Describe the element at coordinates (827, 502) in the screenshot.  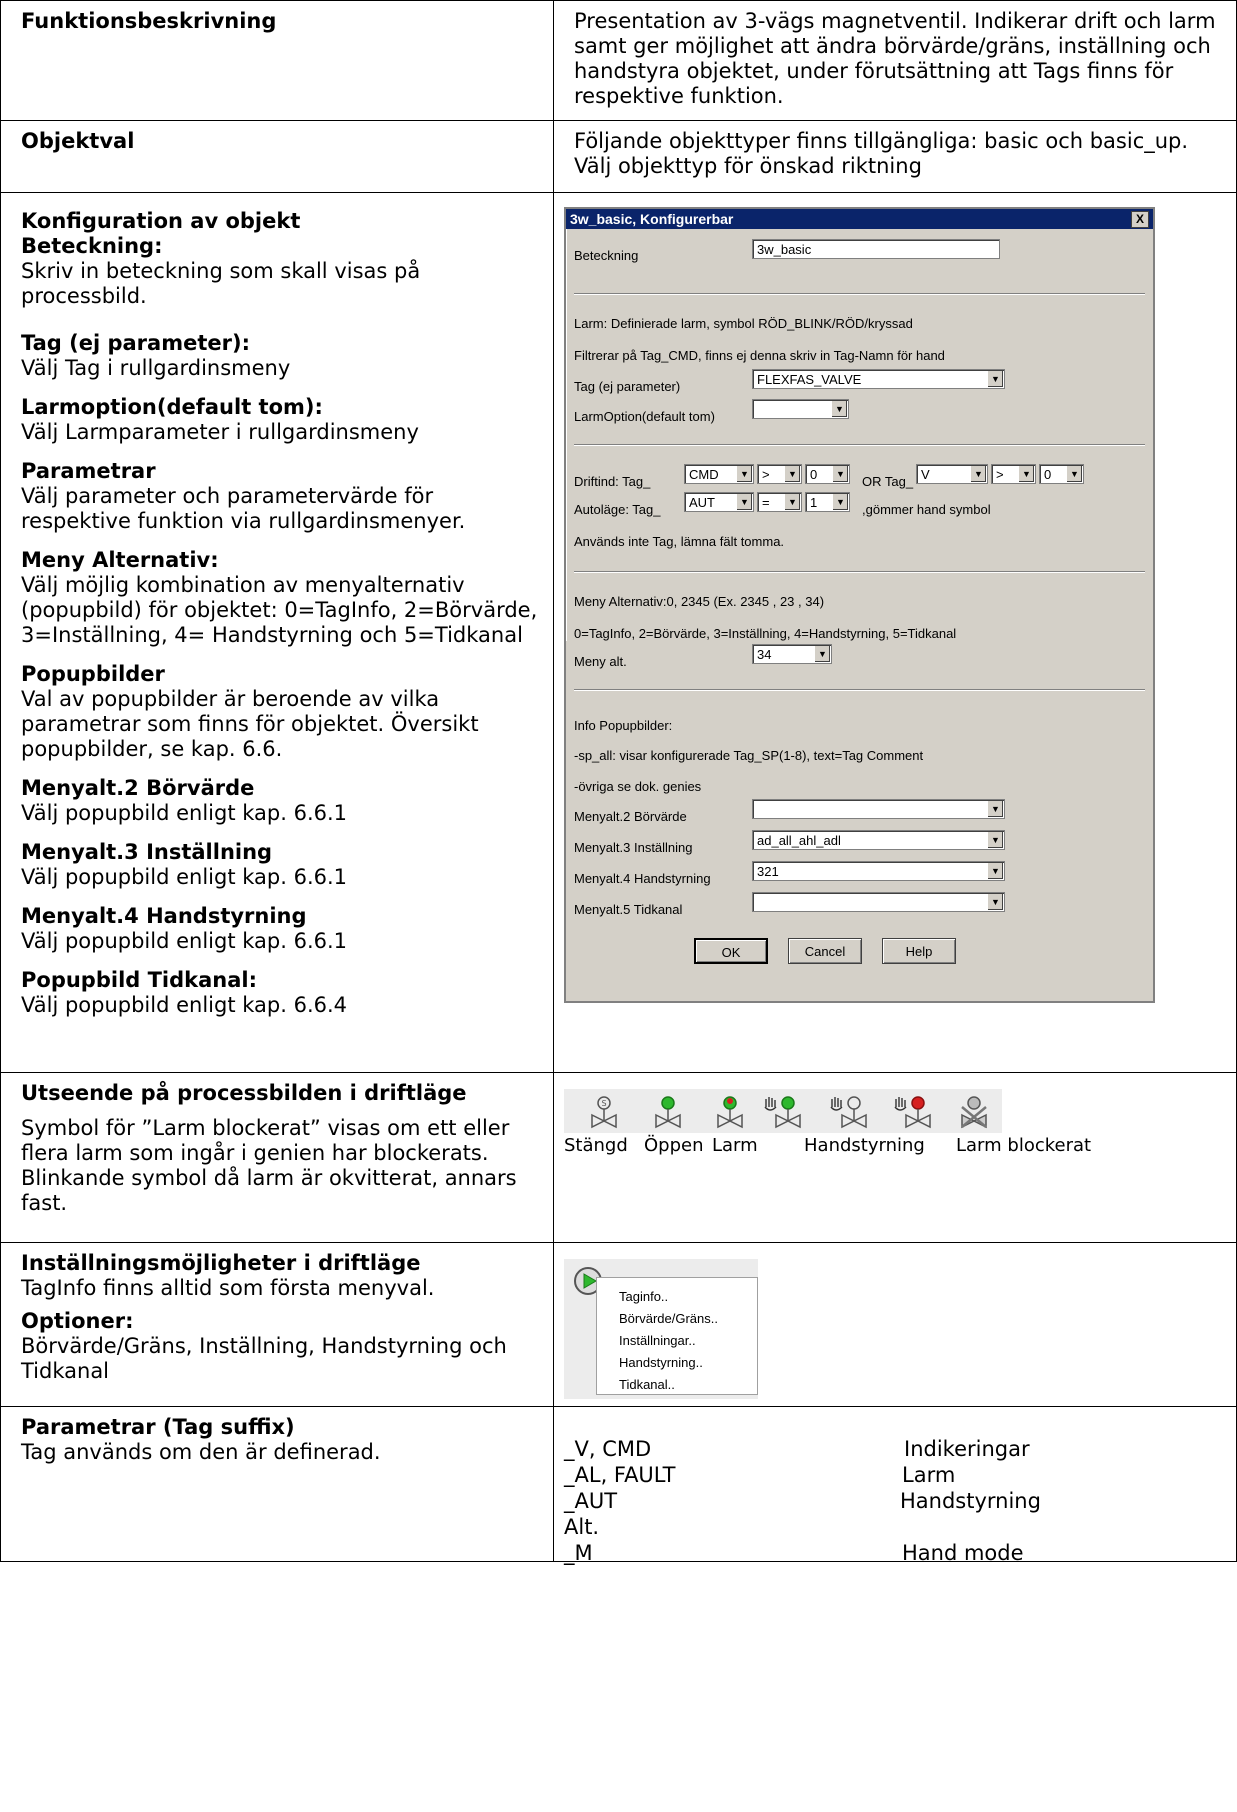
I see `auto-val-select: 1 ▼` at that location.